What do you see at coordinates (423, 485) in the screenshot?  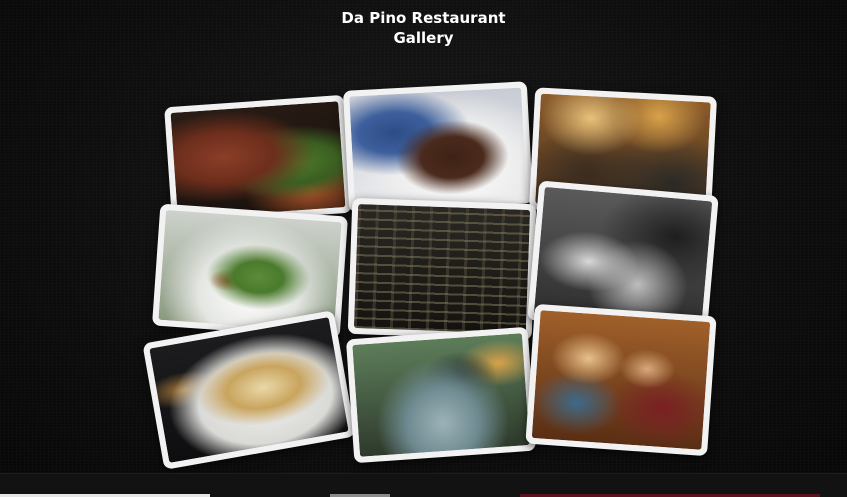 I see `footer-bar` at bounding box center [423, 485].